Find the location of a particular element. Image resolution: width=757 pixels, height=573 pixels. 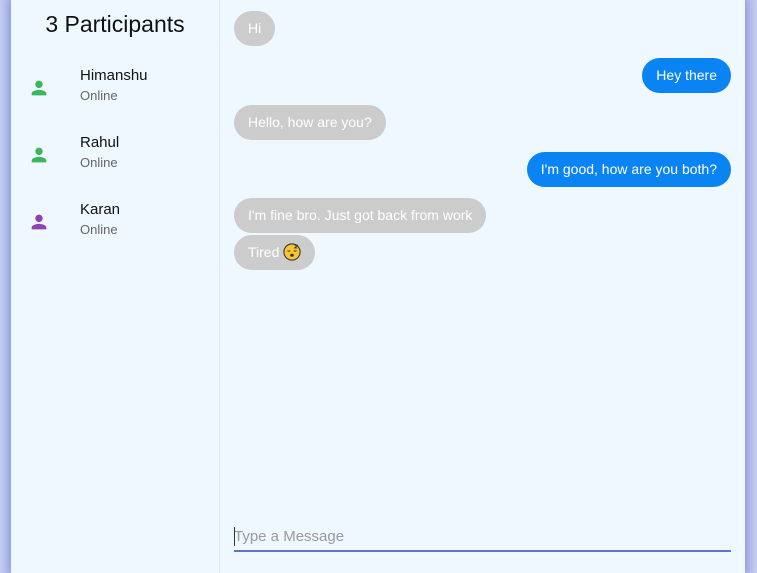

participant-himanshu: Himanshu Online is located at coordinates (115, 100).